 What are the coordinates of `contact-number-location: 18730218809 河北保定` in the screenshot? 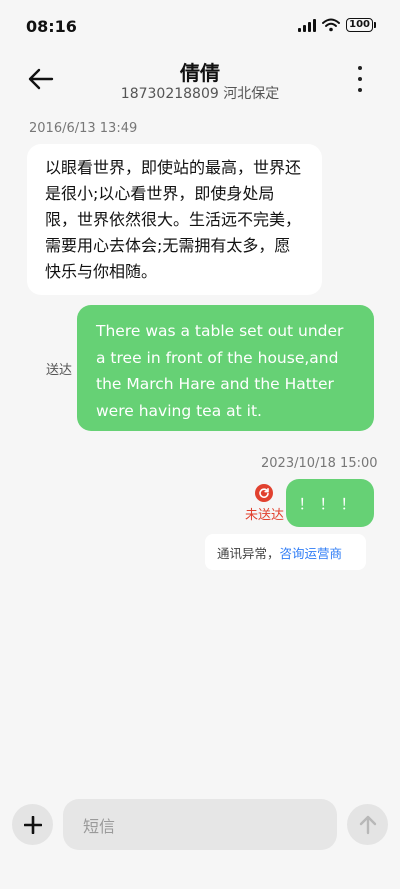 It's located at (200, 94).